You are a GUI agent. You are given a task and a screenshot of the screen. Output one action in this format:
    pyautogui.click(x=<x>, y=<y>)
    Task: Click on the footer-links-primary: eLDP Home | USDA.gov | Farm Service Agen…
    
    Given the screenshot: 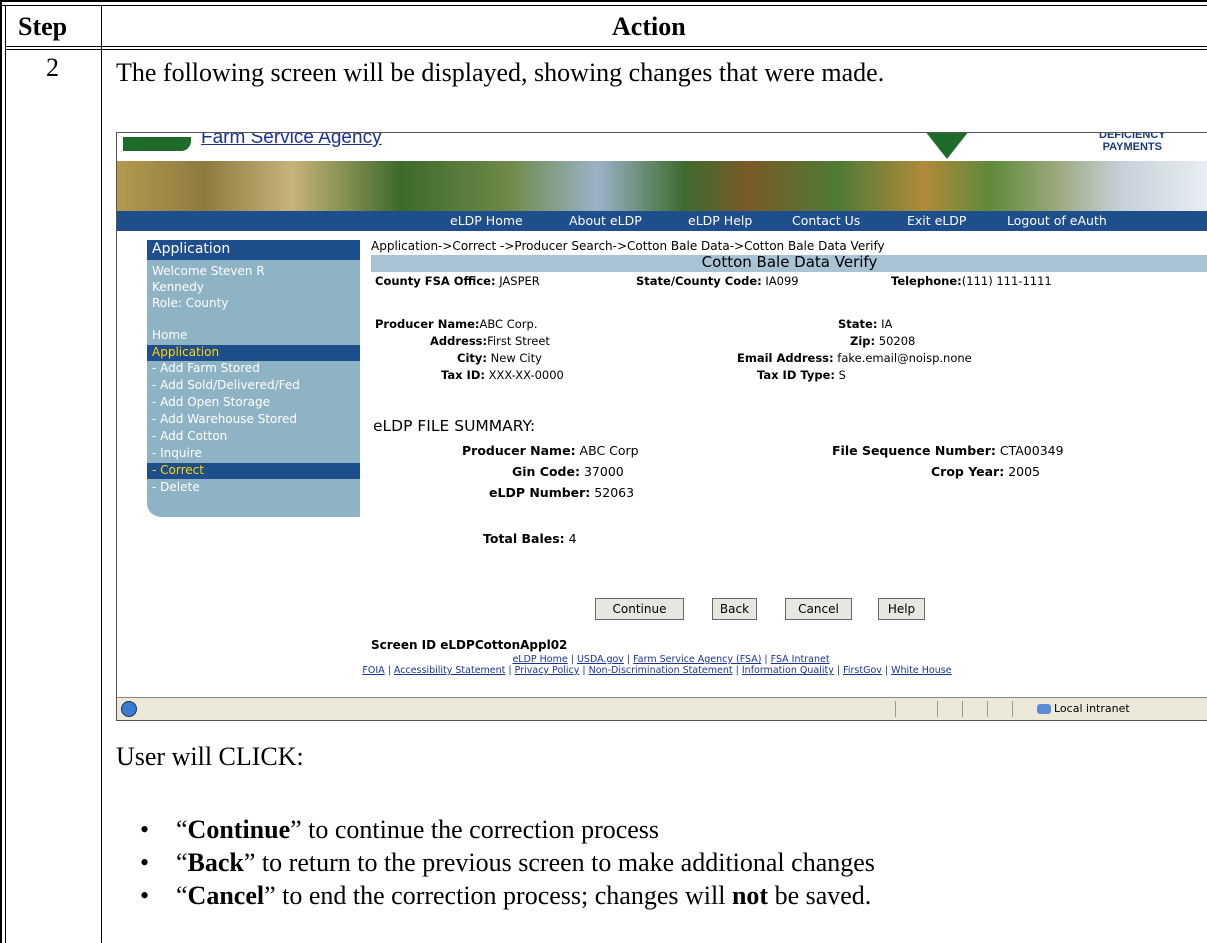 What is the action you would take?
    pyautogui.click(x=671, y=659)
    